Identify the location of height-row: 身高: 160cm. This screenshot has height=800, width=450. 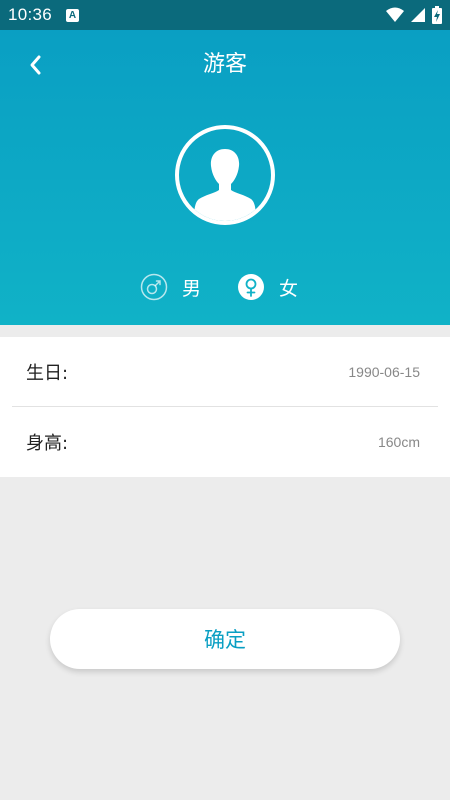
(225, 442).